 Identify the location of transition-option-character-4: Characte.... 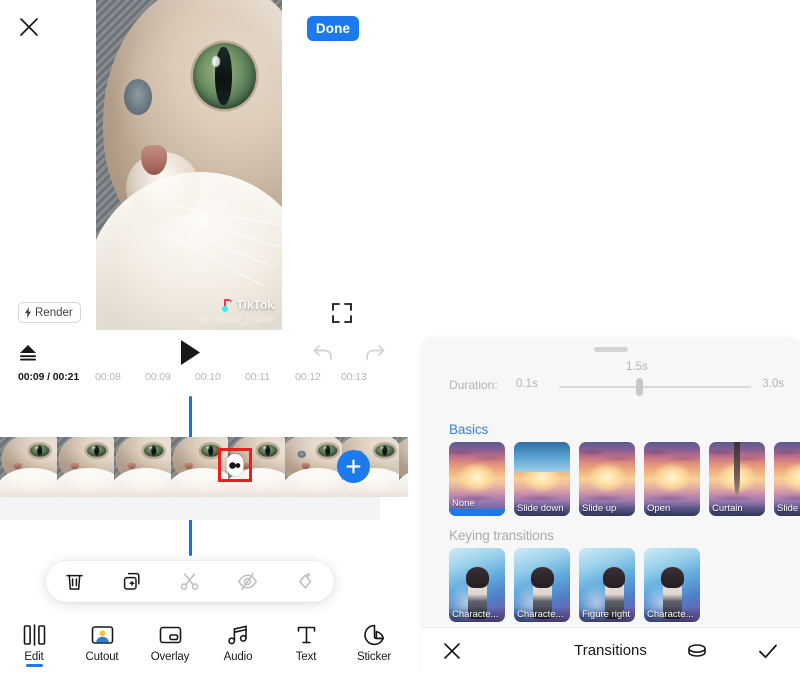
(672, 585).